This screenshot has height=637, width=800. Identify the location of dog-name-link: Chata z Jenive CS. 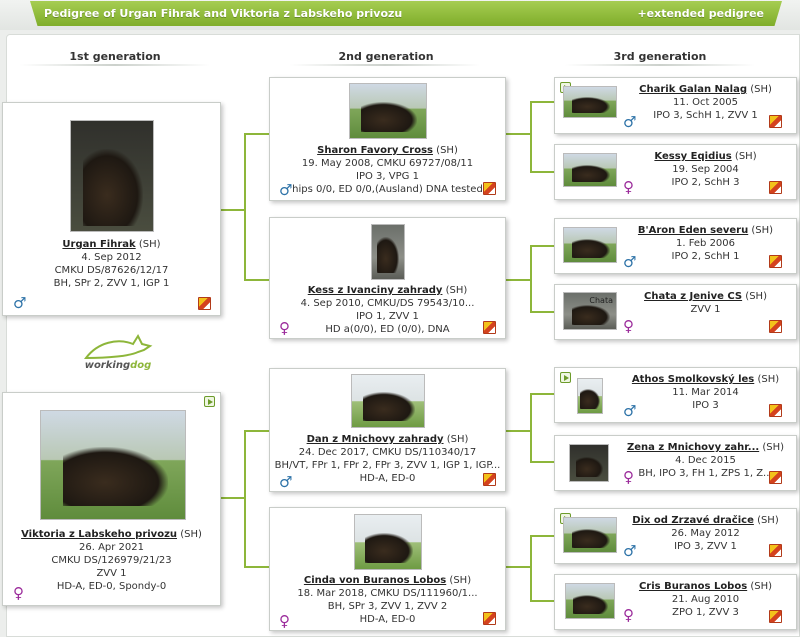
(693, 296).